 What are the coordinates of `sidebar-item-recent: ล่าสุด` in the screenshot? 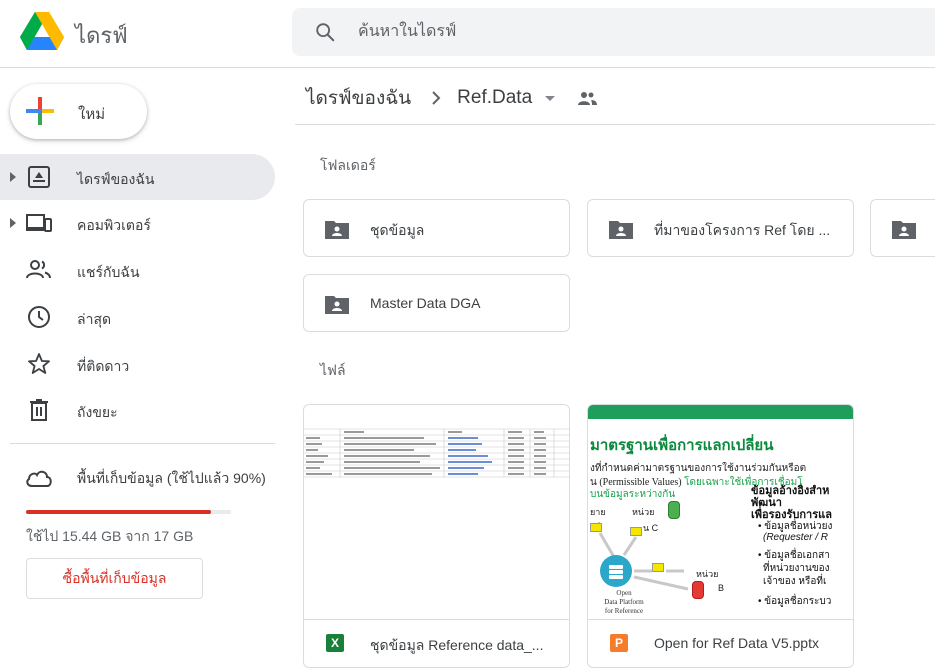 It's located at (137, 317).